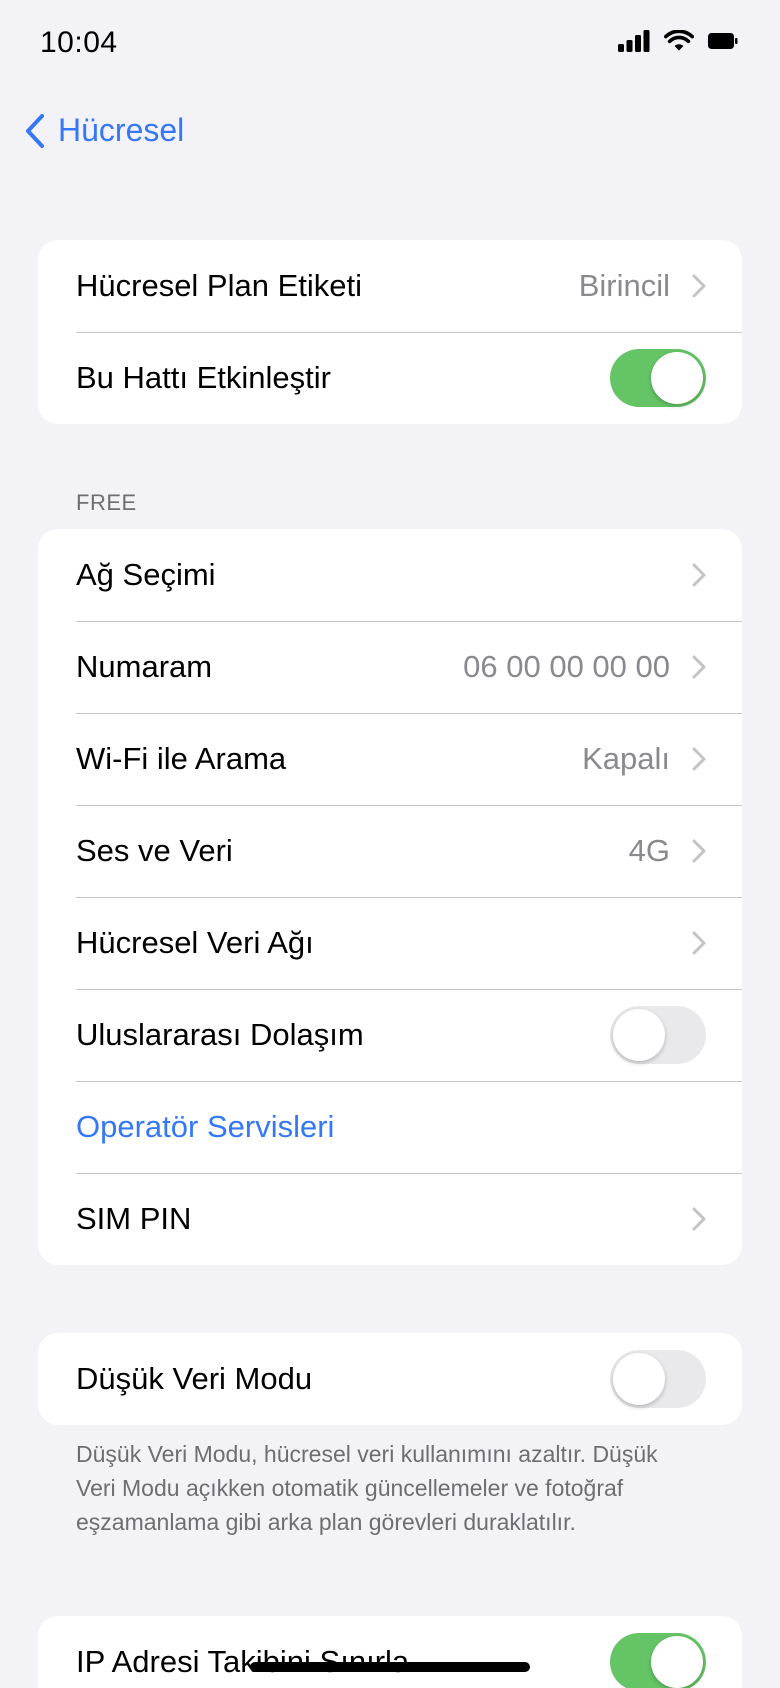  Describe the element at coordinates (220, 1034) in the screenshot. I see `row-label: Uluslararası Dolaşım` at that location.